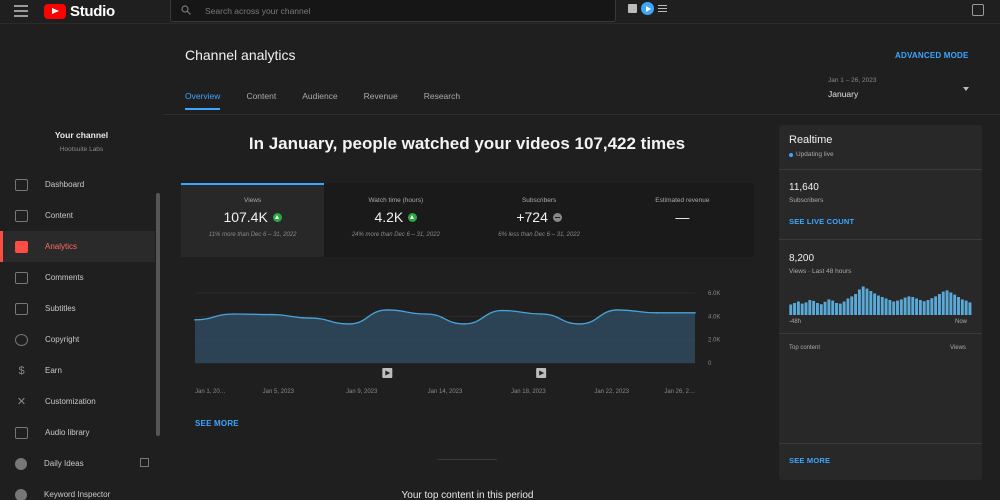 Image resolution: width=1000 pixels, height=500 pixels. I want to click on sidebar-item-audio-library: Audio library, so click(77, 432).